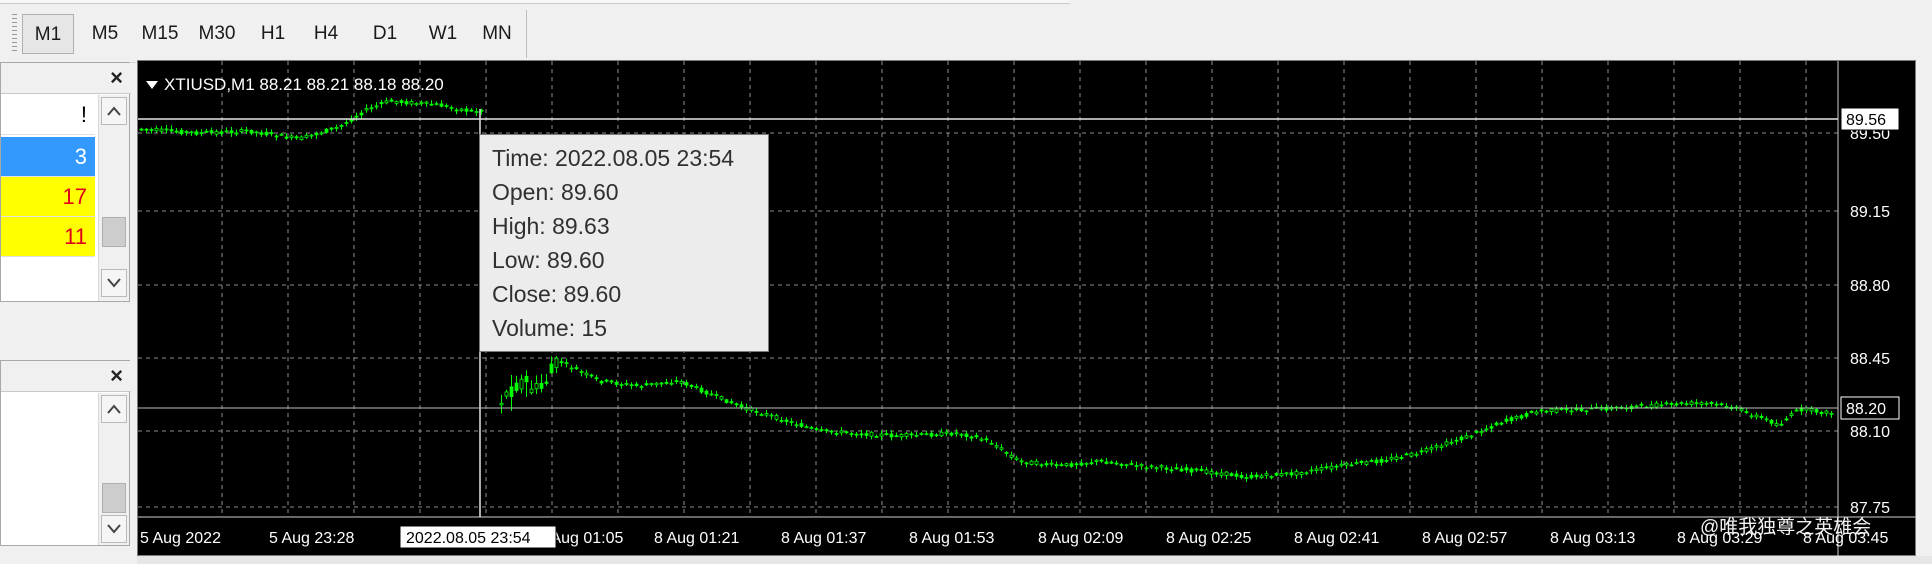 This screenshot has width=1932, height=564. Describe the element at coordinates (66, 376) in the screenshot. I see `left-bottom-panel-header: ×` at that location.